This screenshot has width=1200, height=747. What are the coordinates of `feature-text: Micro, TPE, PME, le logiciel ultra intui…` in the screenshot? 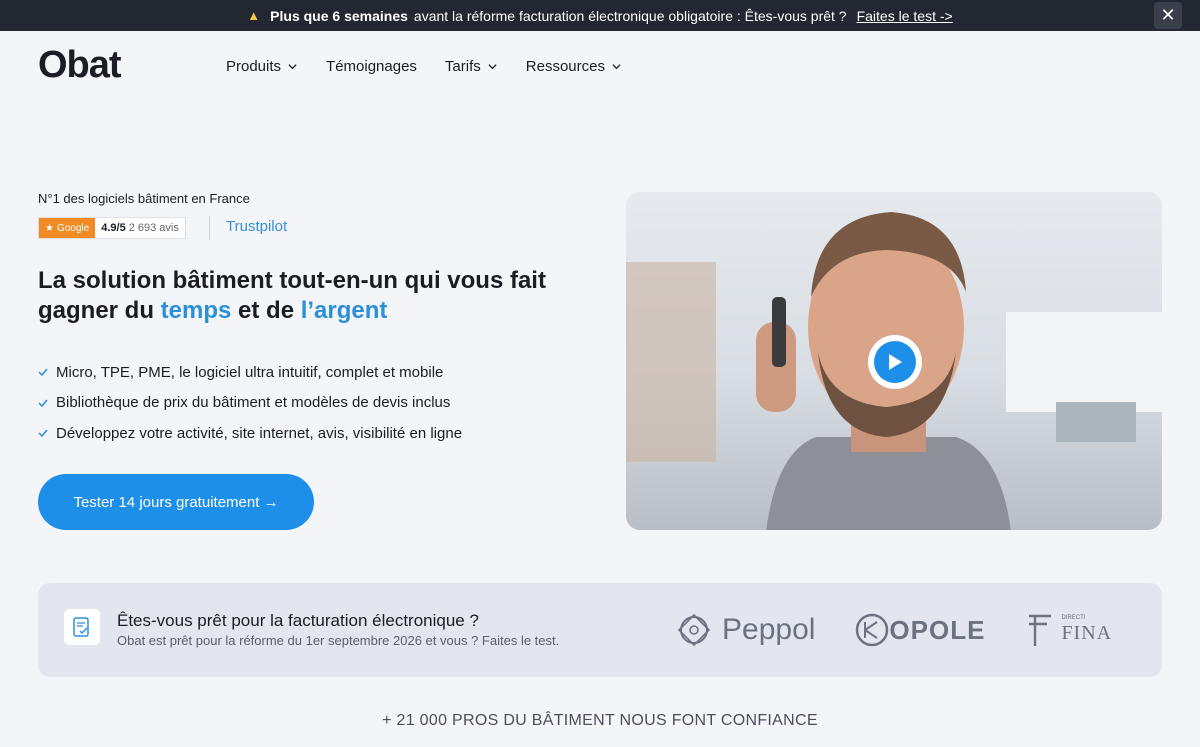 It's located at (250, 372).